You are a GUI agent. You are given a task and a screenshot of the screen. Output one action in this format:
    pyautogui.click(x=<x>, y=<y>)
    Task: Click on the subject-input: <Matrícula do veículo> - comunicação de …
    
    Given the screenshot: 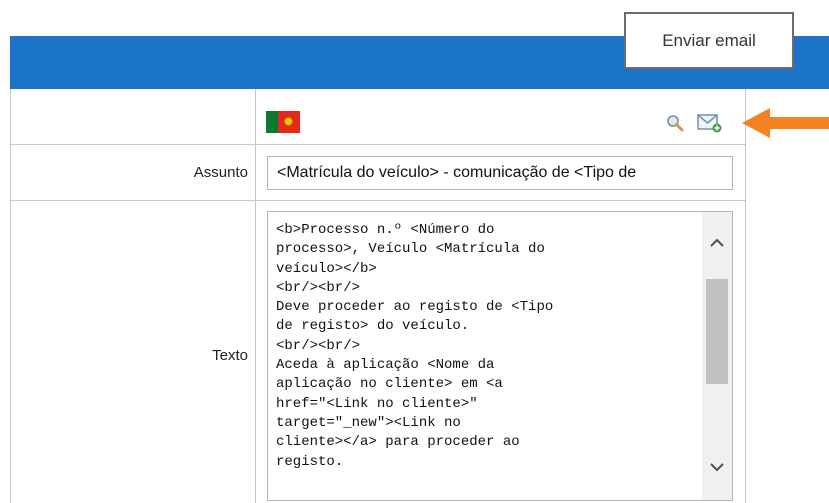 What is the action you would take?
    pyautogui.click(x=500, y=173)
    